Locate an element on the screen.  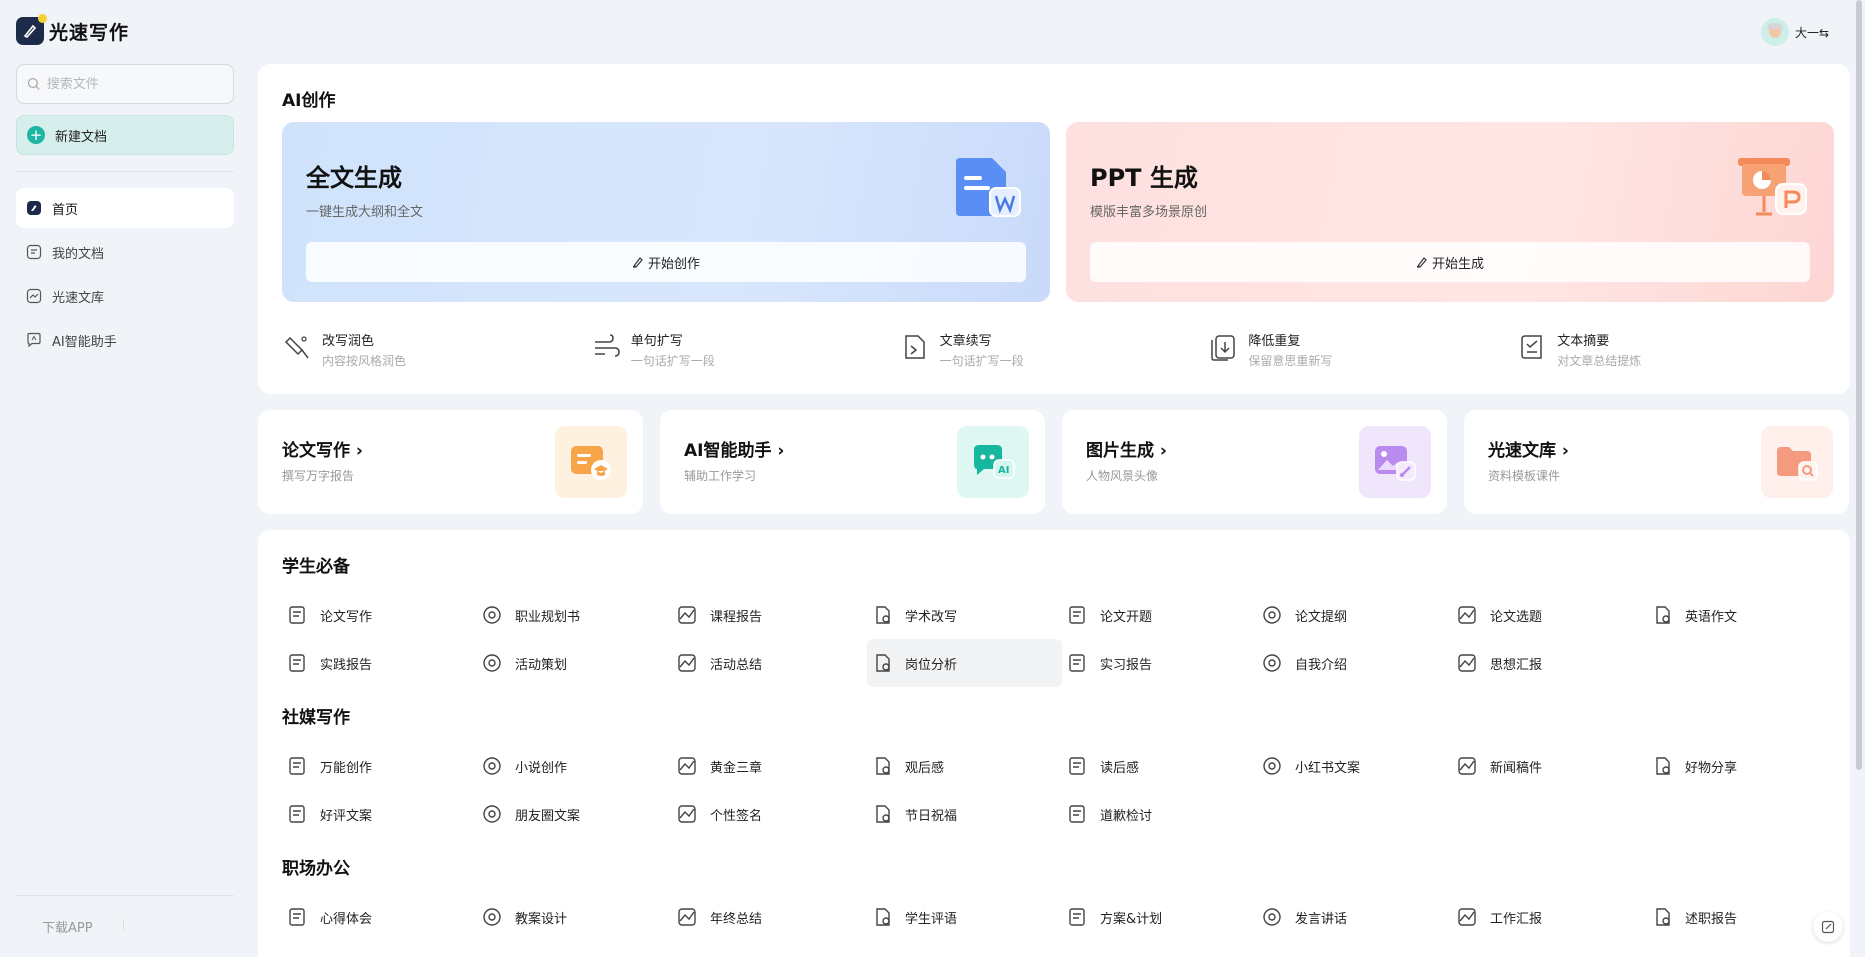
template-item: 年终总结 is located at coordinates (769, 917).